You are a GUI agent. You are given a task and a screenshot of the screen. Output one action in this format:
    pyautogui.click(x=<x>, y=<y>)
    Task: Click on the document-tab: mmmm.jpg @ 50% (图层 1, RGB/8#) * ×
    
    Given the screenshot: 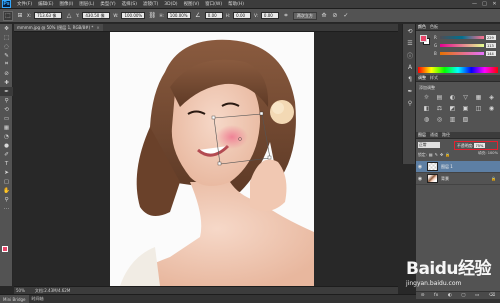 What is the action you would take?
    pyautogui.click(x=58, y=27)
    